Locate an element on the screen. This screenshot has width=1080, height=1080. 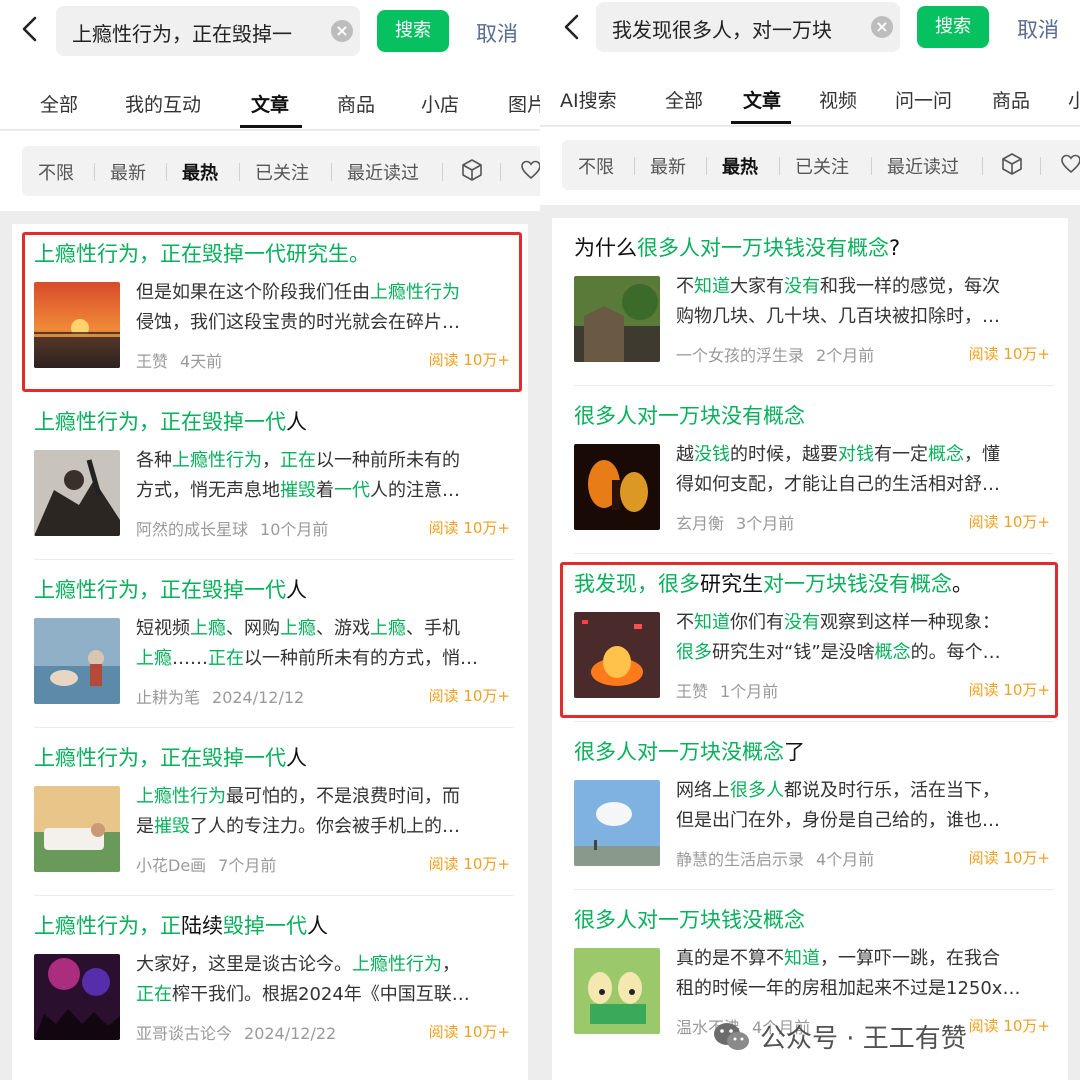
snippet-line: 各种上瘾性行为，正在以一种前所未有的 is located at coordinates (298, 460).